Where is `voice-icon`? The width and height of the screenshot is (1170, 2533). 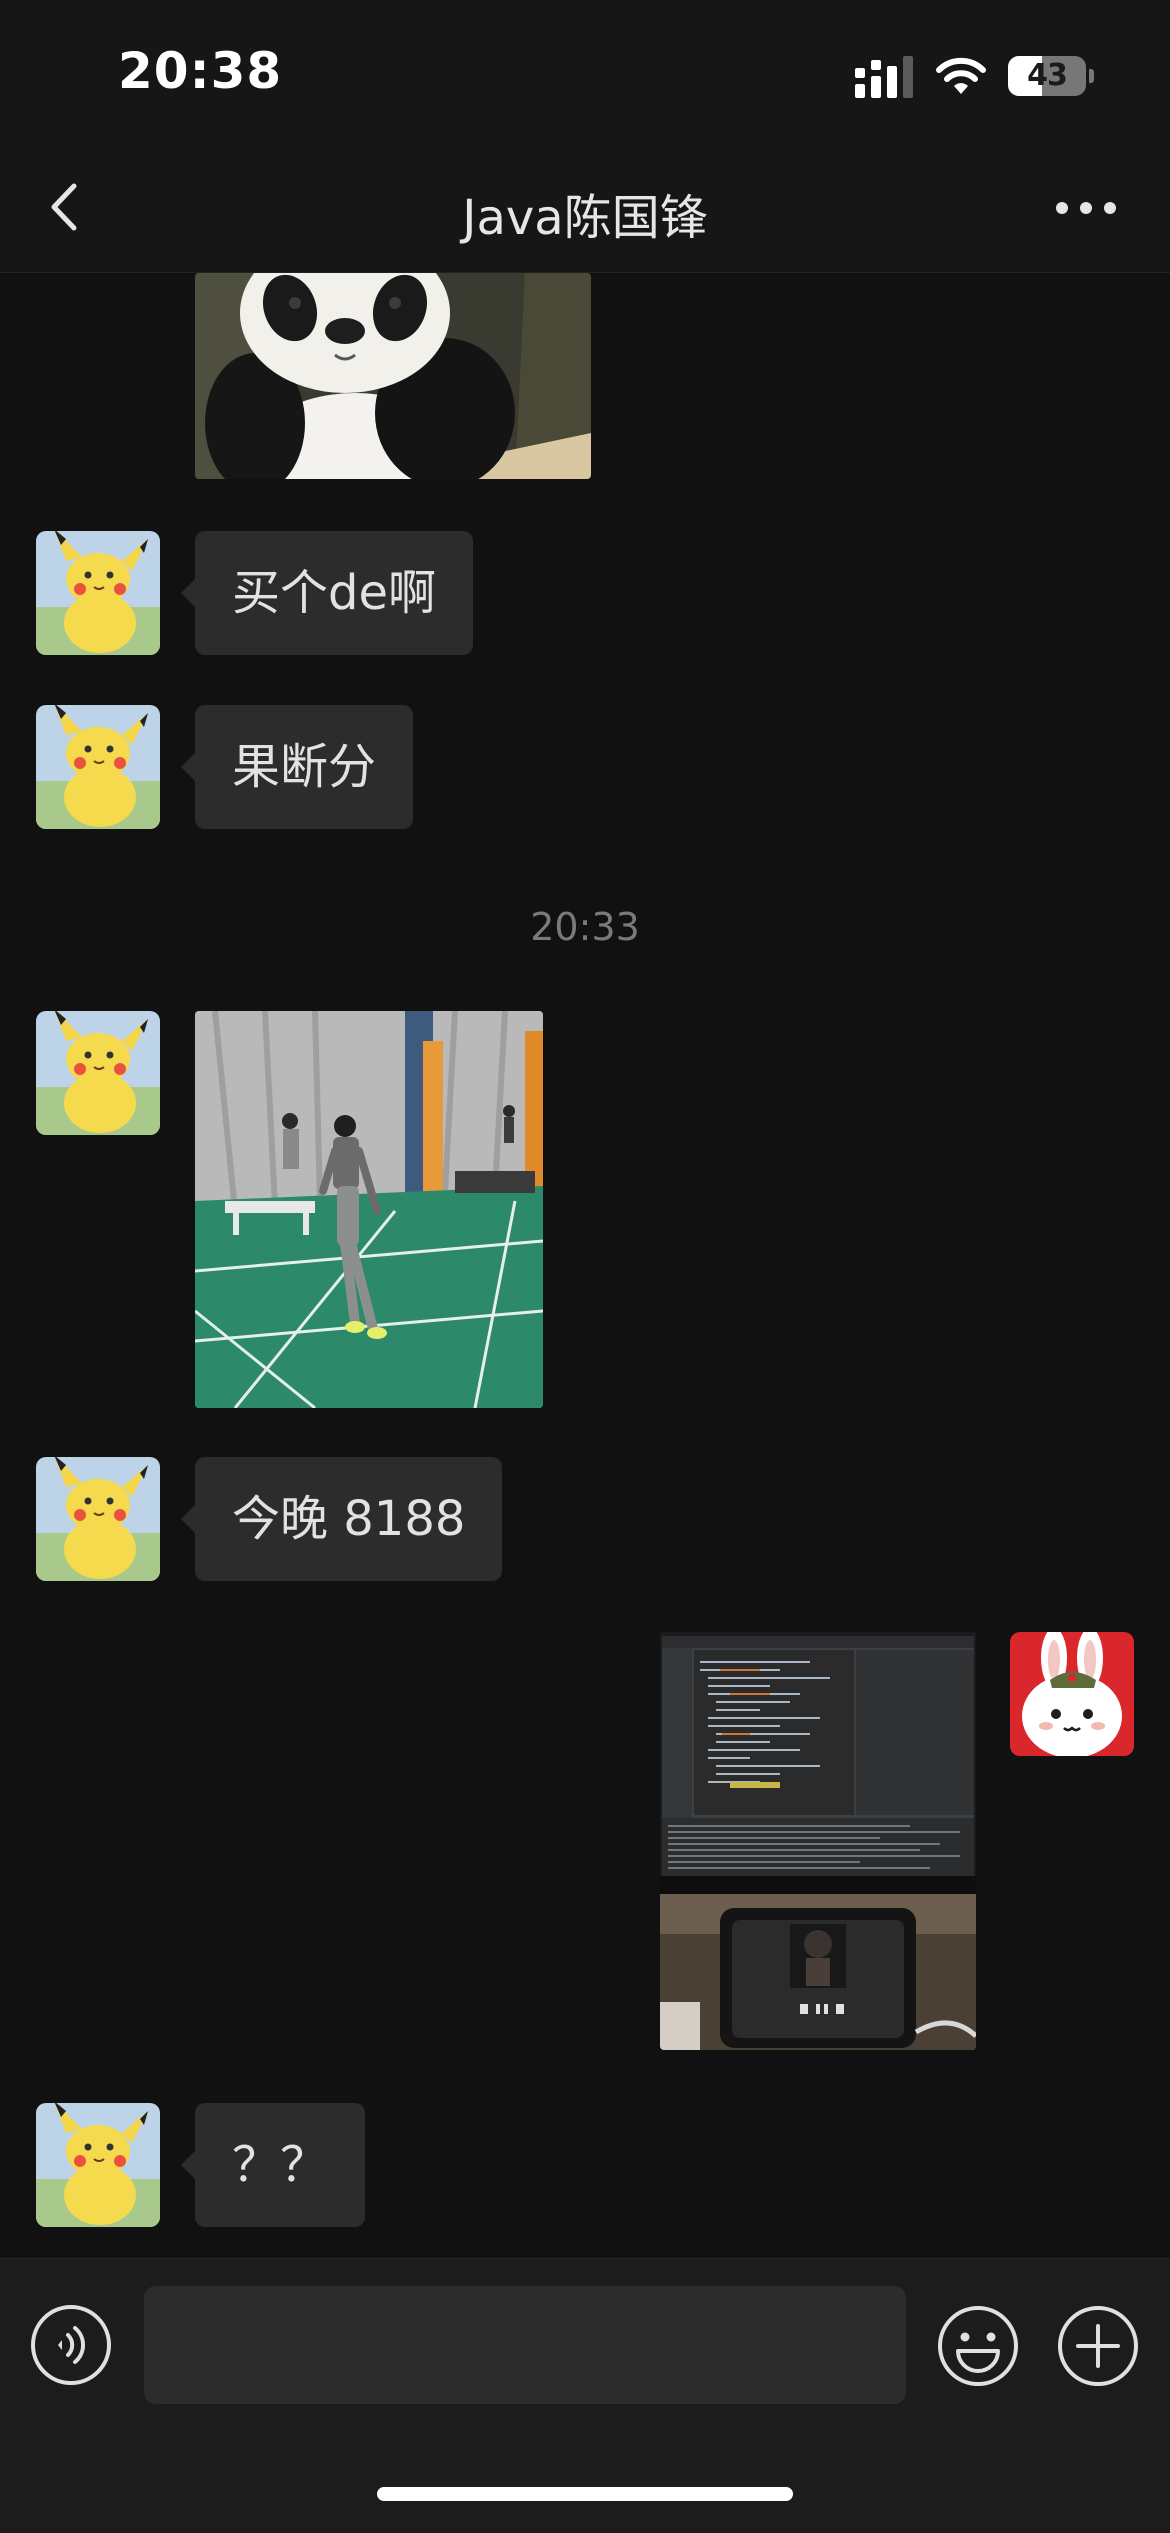 voice-icon is located at coordinates (71, 2345).